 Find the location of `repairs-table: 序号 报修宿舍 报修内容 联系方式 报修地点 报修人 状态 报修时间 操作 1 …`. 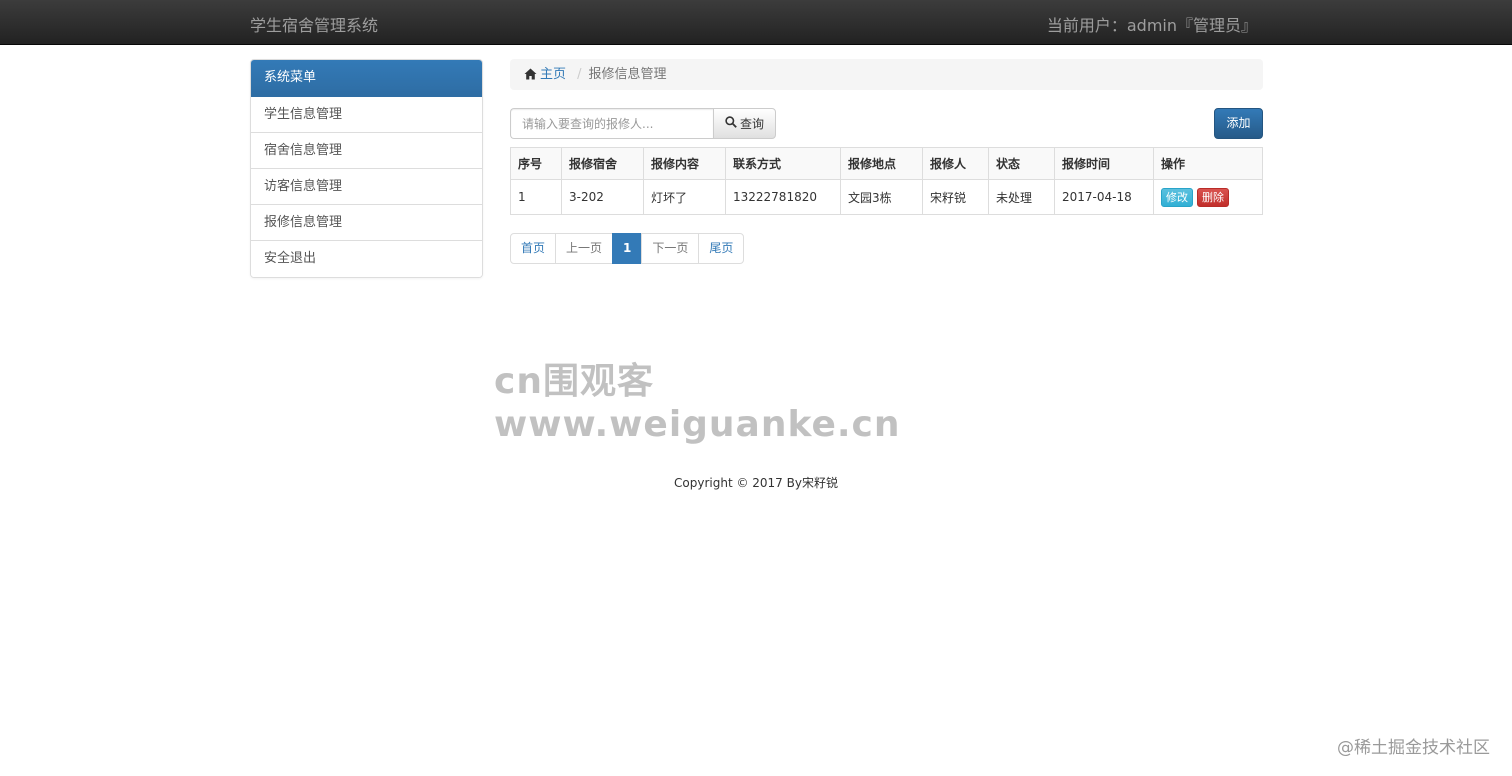

repairs-table: 序号 报修宿舍 报修内容 联系方式 报修地点 报修人 状态 报修时间 操作 1 … is located at coordinates (886, 181).